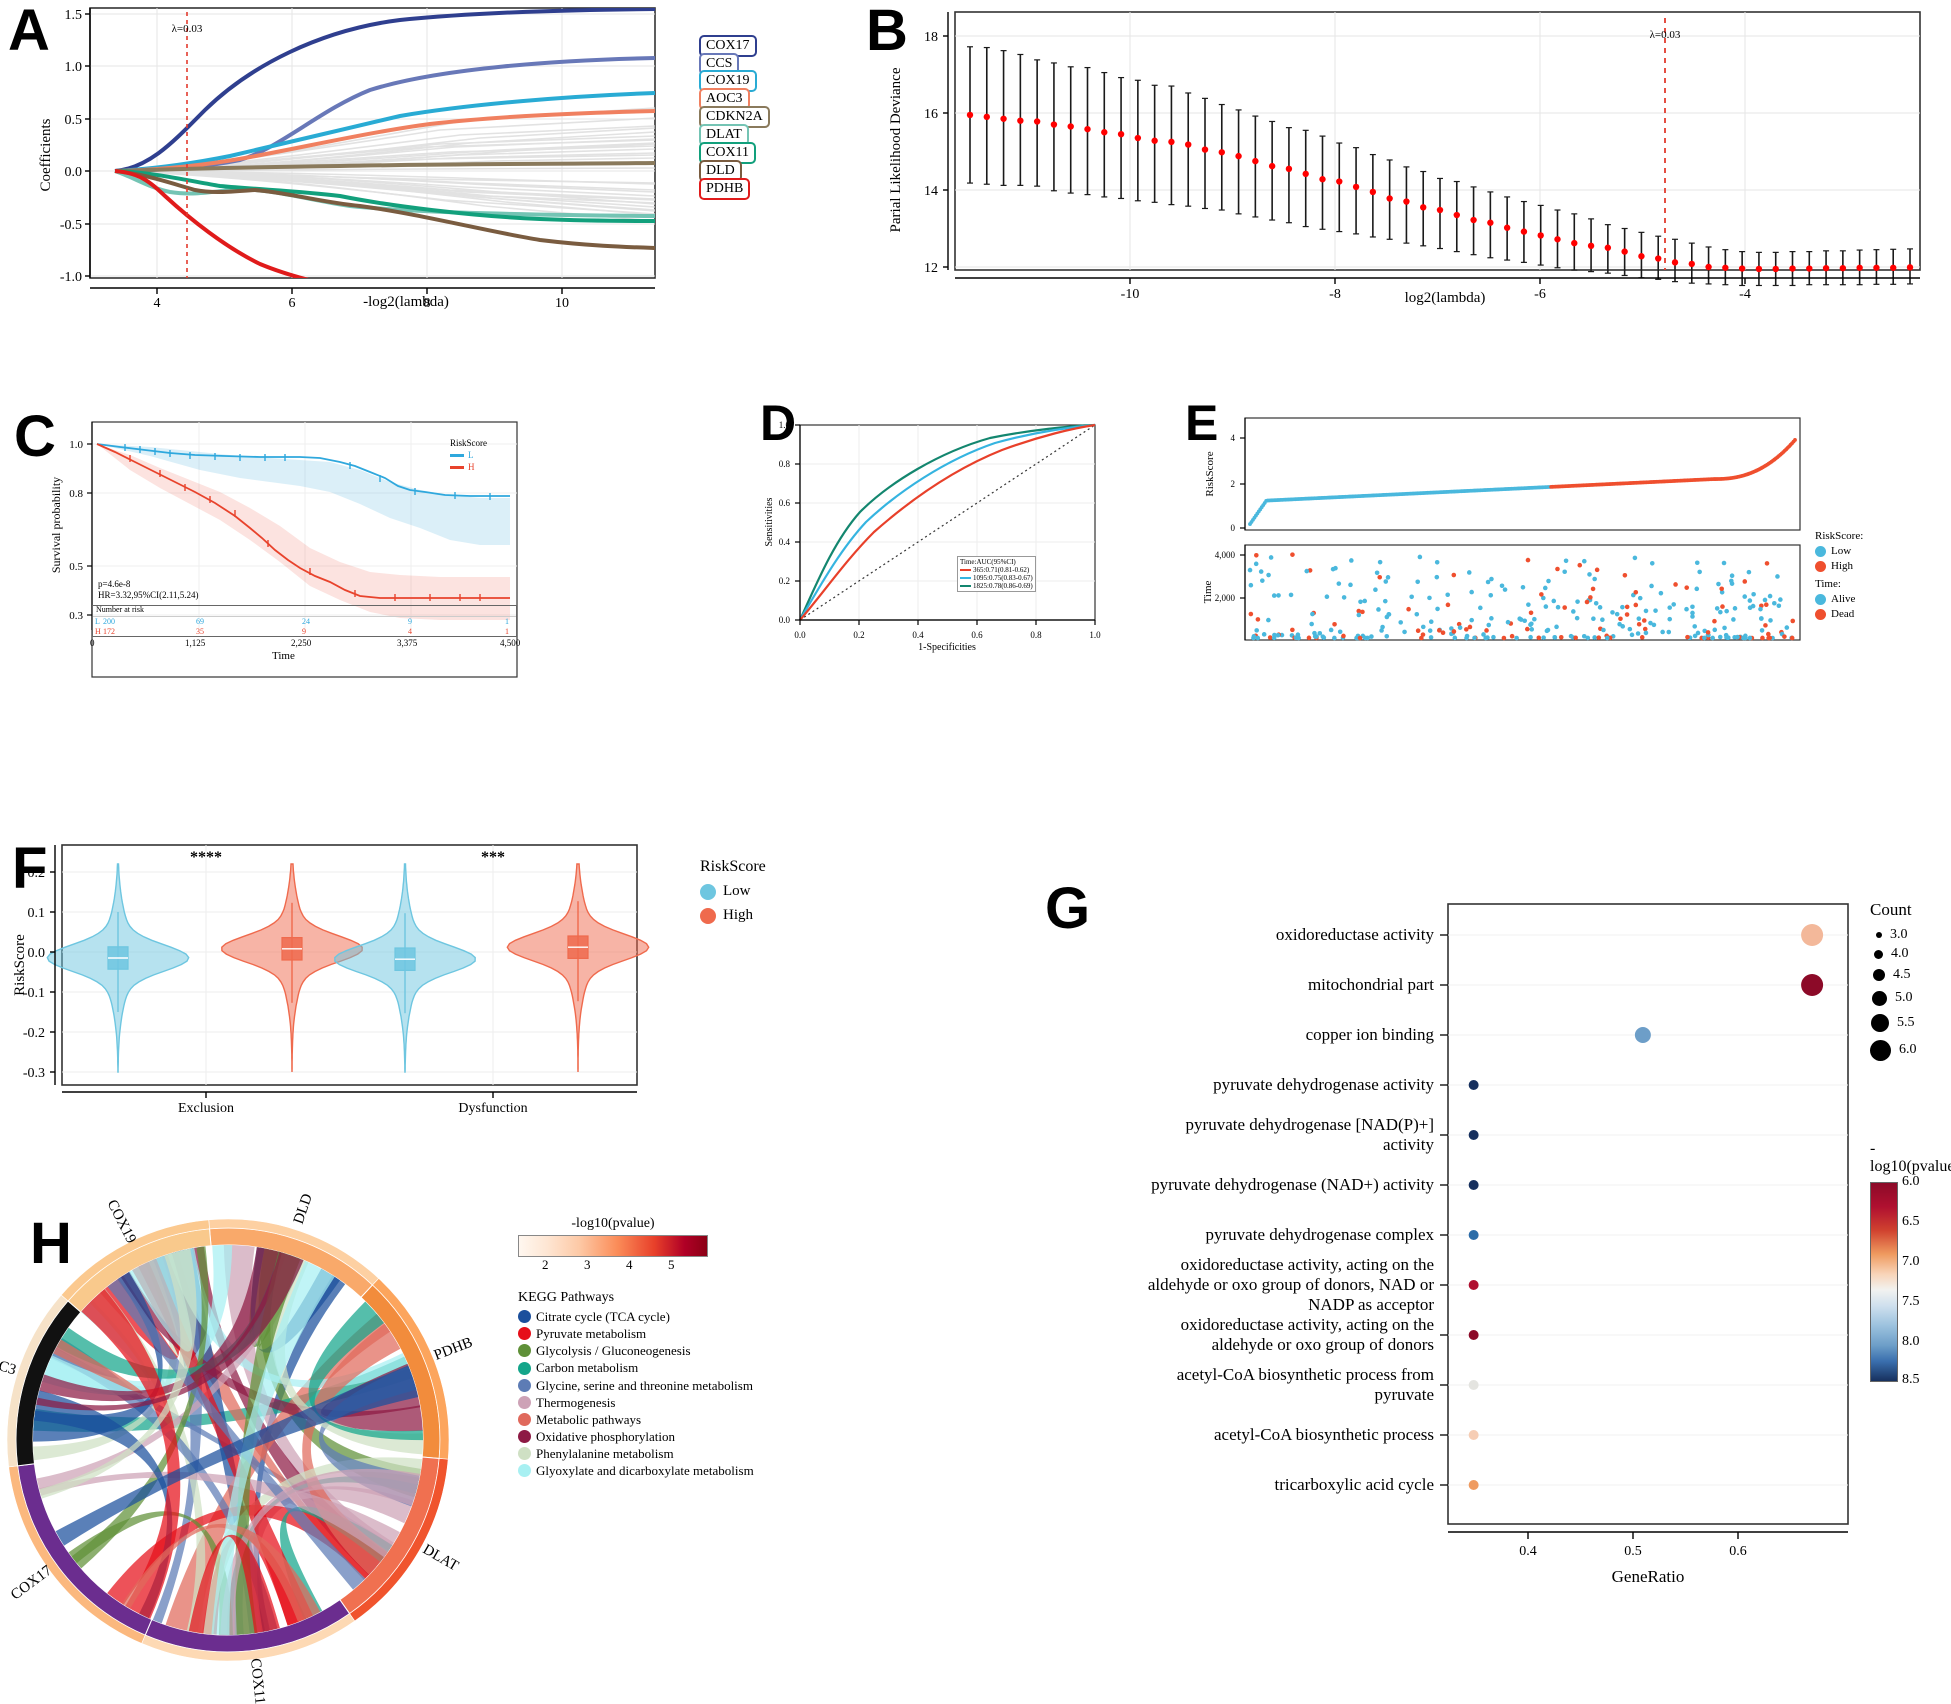  Describe the element at coordinates (645, 1471) in the screenshot. I see `kegg-legend-label: Glyoxylate and dicarboxylate metabolism` at that location.